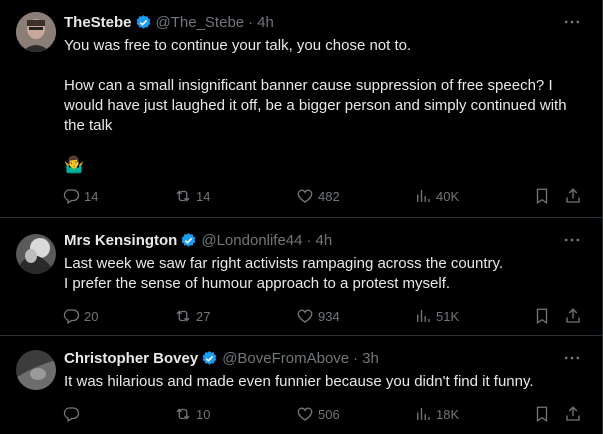 This screenshot has height=434, width=603. What do you see at coordinates (200, 22) in the screenshot?
I see `handle: @The_Stebe` at bounding box center [200, 22].